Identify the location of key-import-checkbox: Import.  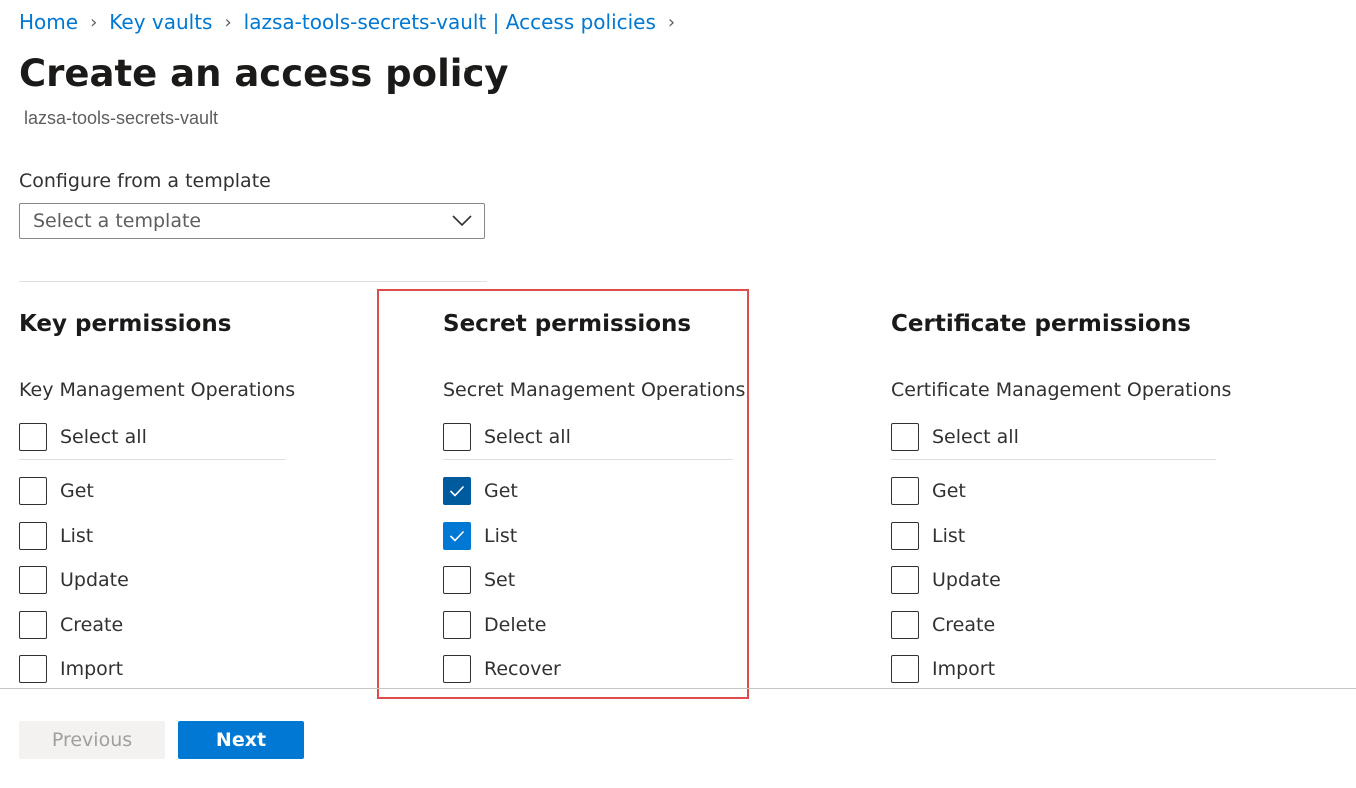
(71, 669).